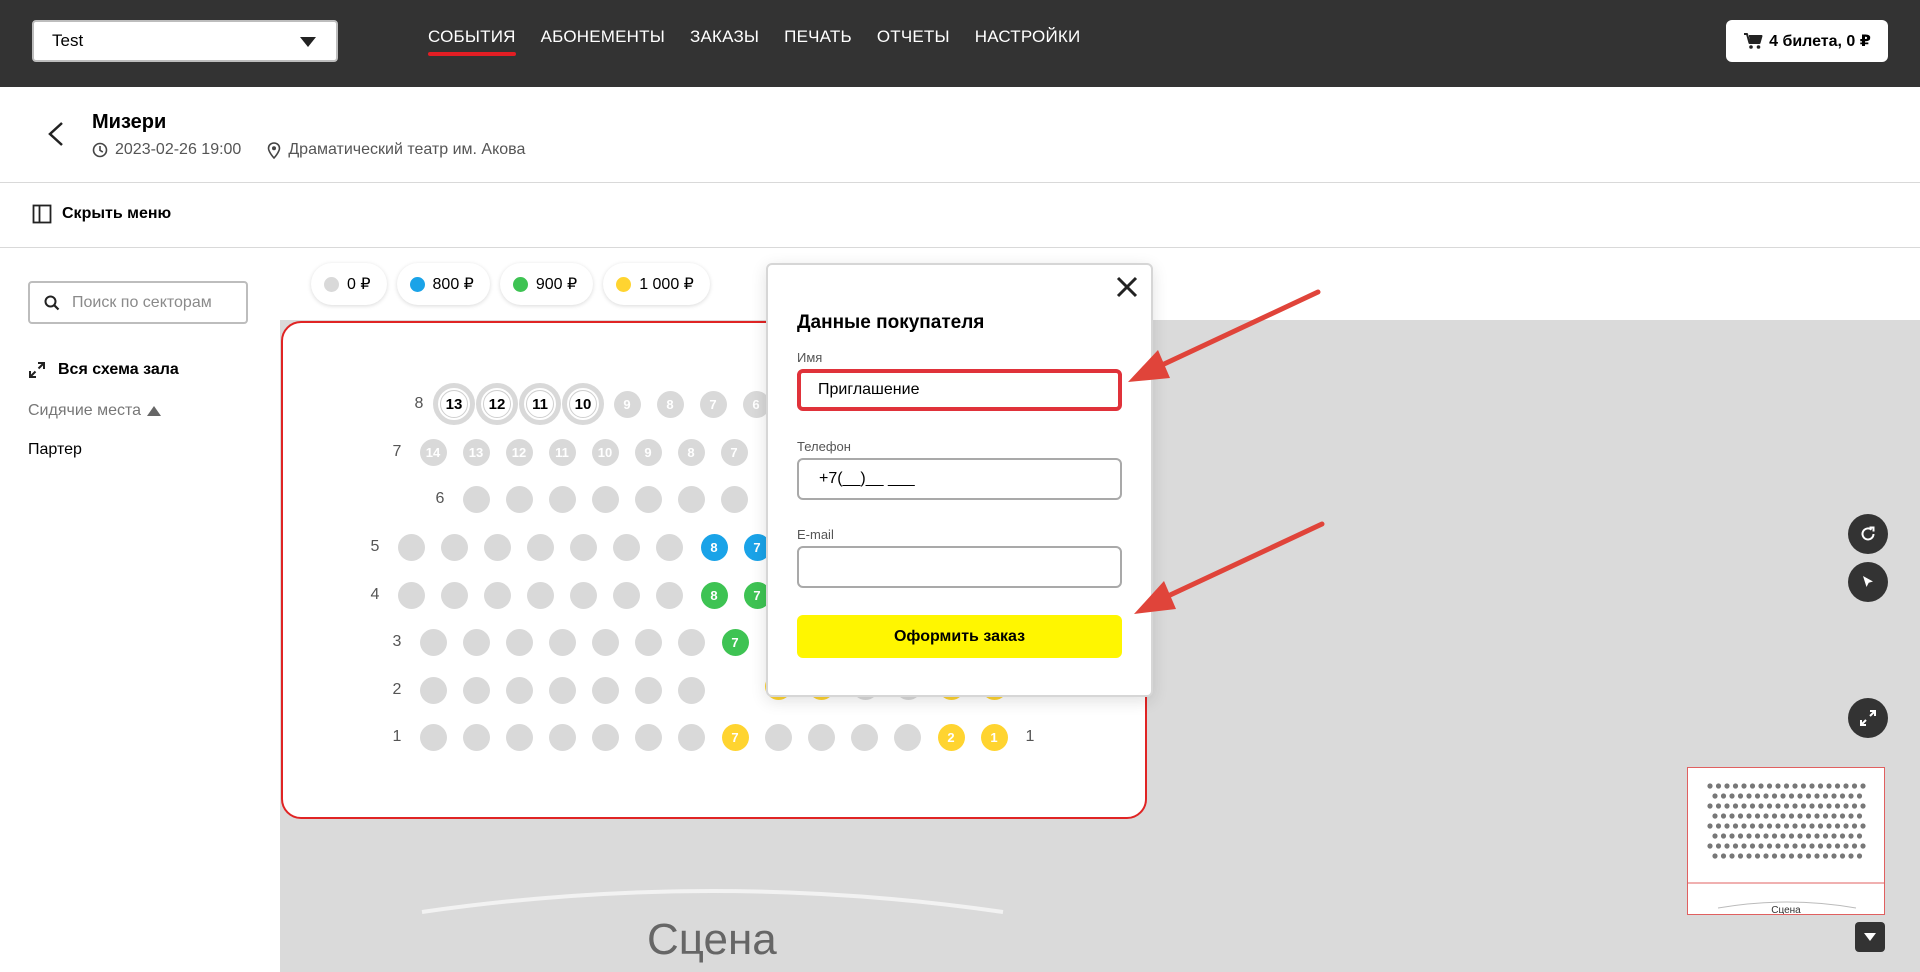  What do you see at coordinates (562, 452) in the screenshot?
I see `seat: 11` at bounding box center [562, 452].